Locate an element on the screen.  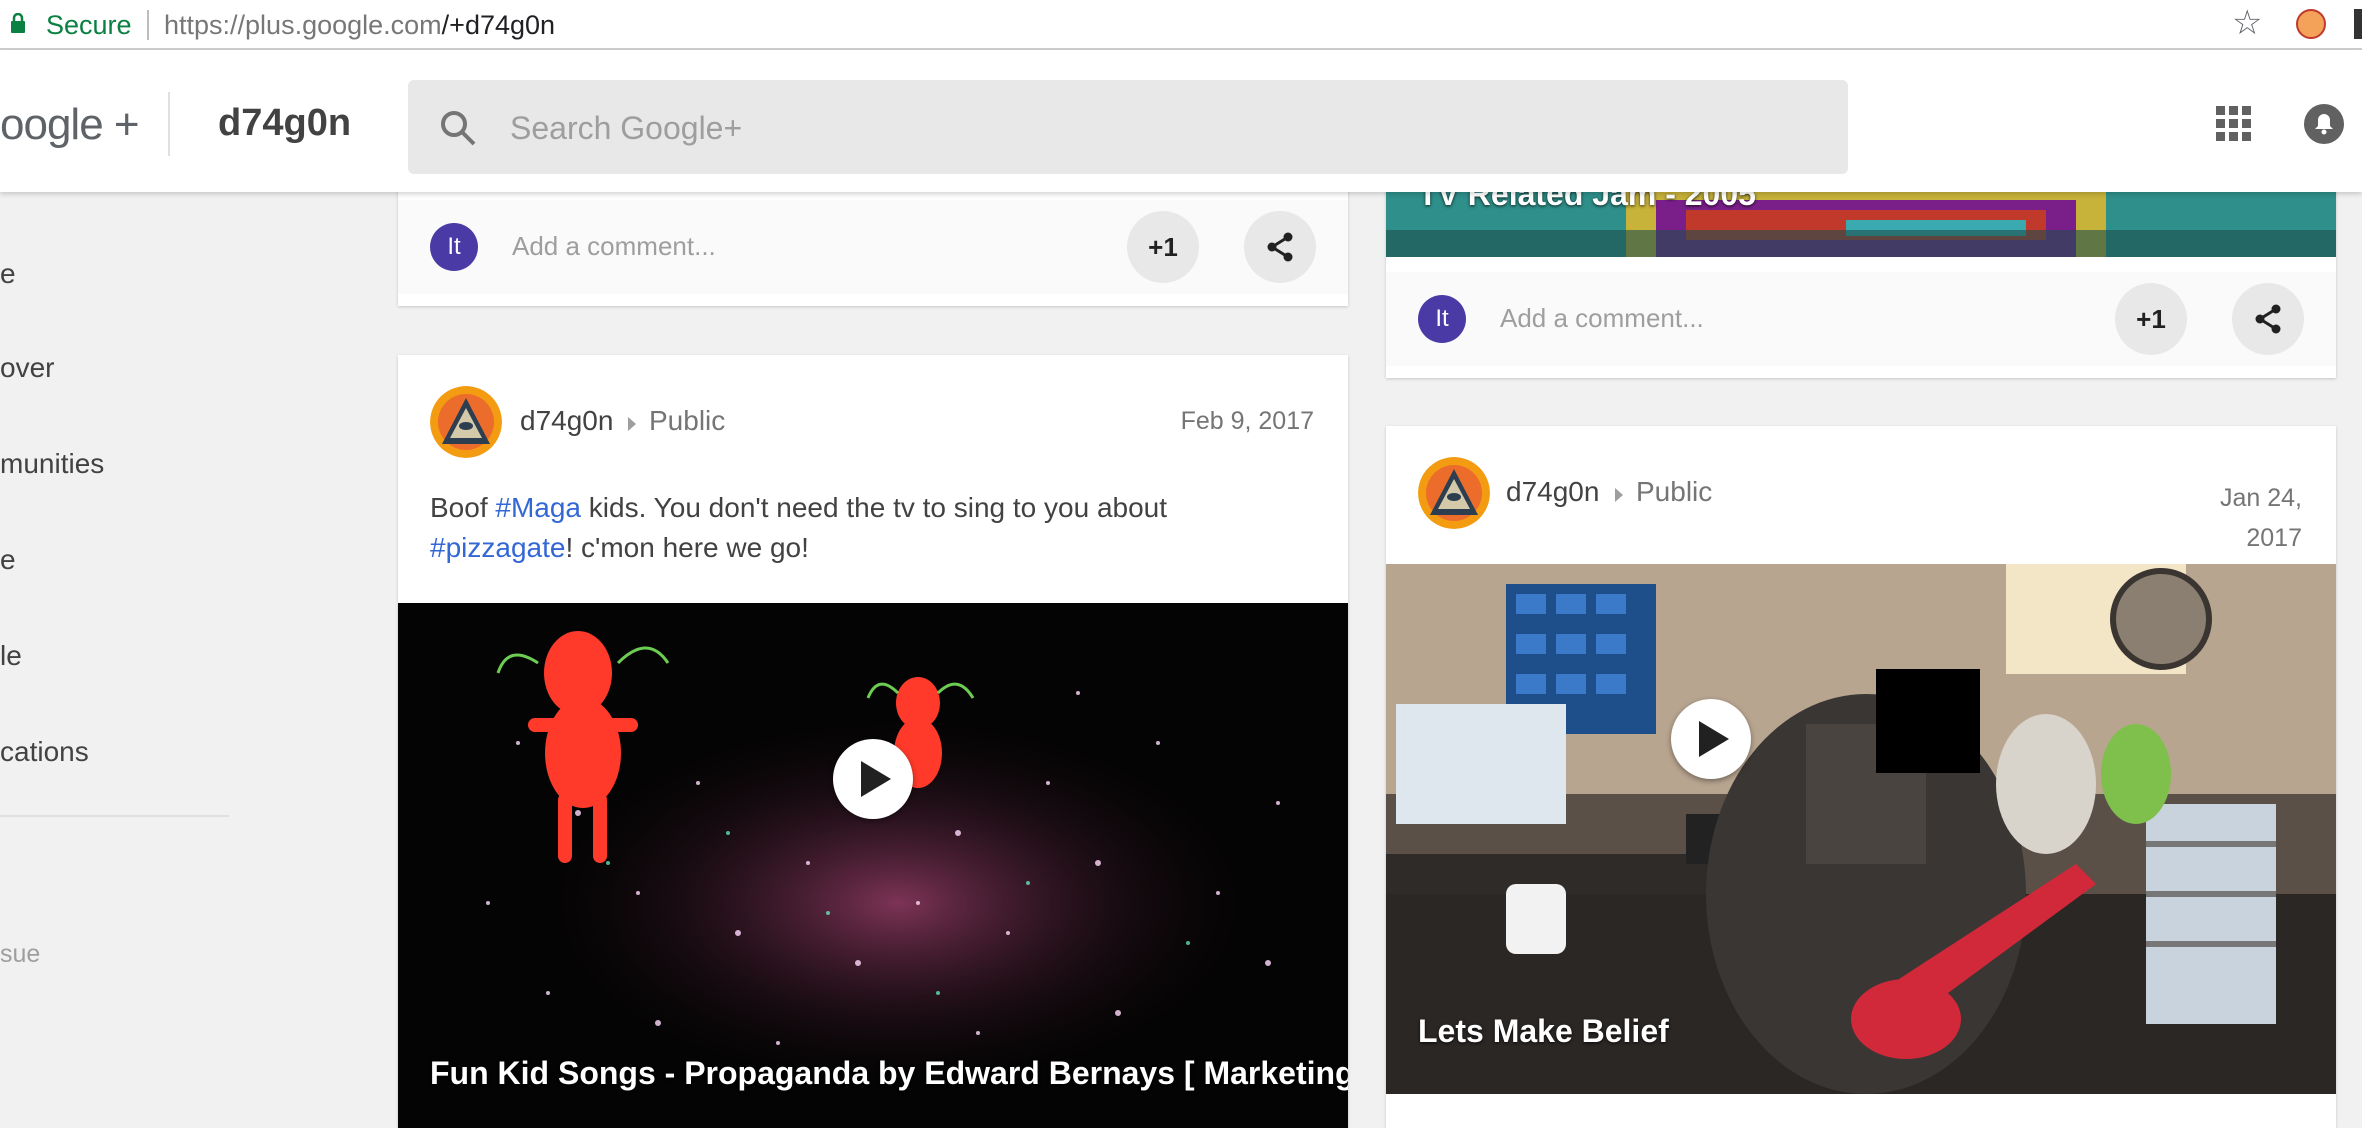
post-date: Feb 9, 2017 is located at coordinates (1206, 421).